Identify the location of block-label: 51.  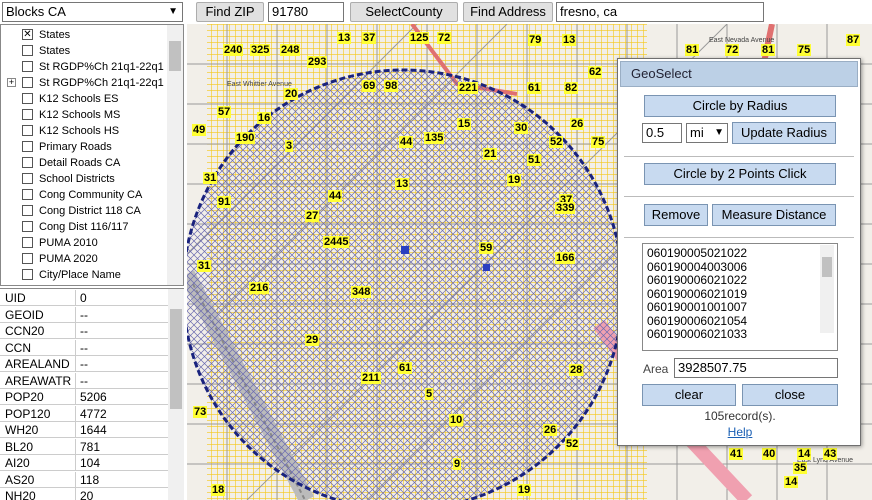
(534, 160).